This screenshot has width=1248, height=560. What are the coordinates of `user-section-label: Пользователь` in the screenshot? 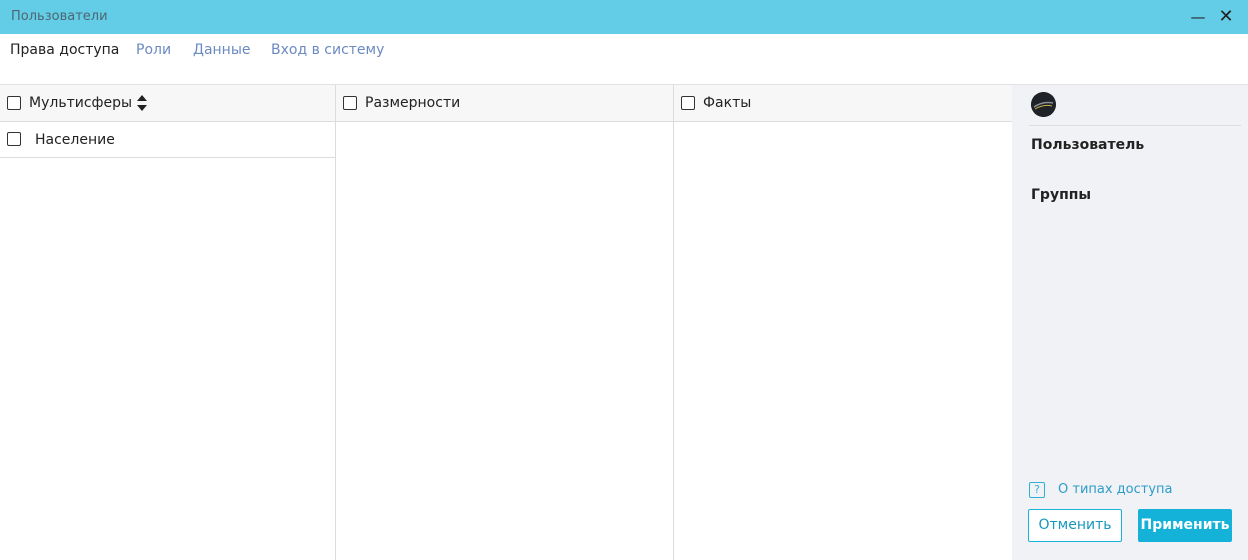 It's located at (1088, 145).